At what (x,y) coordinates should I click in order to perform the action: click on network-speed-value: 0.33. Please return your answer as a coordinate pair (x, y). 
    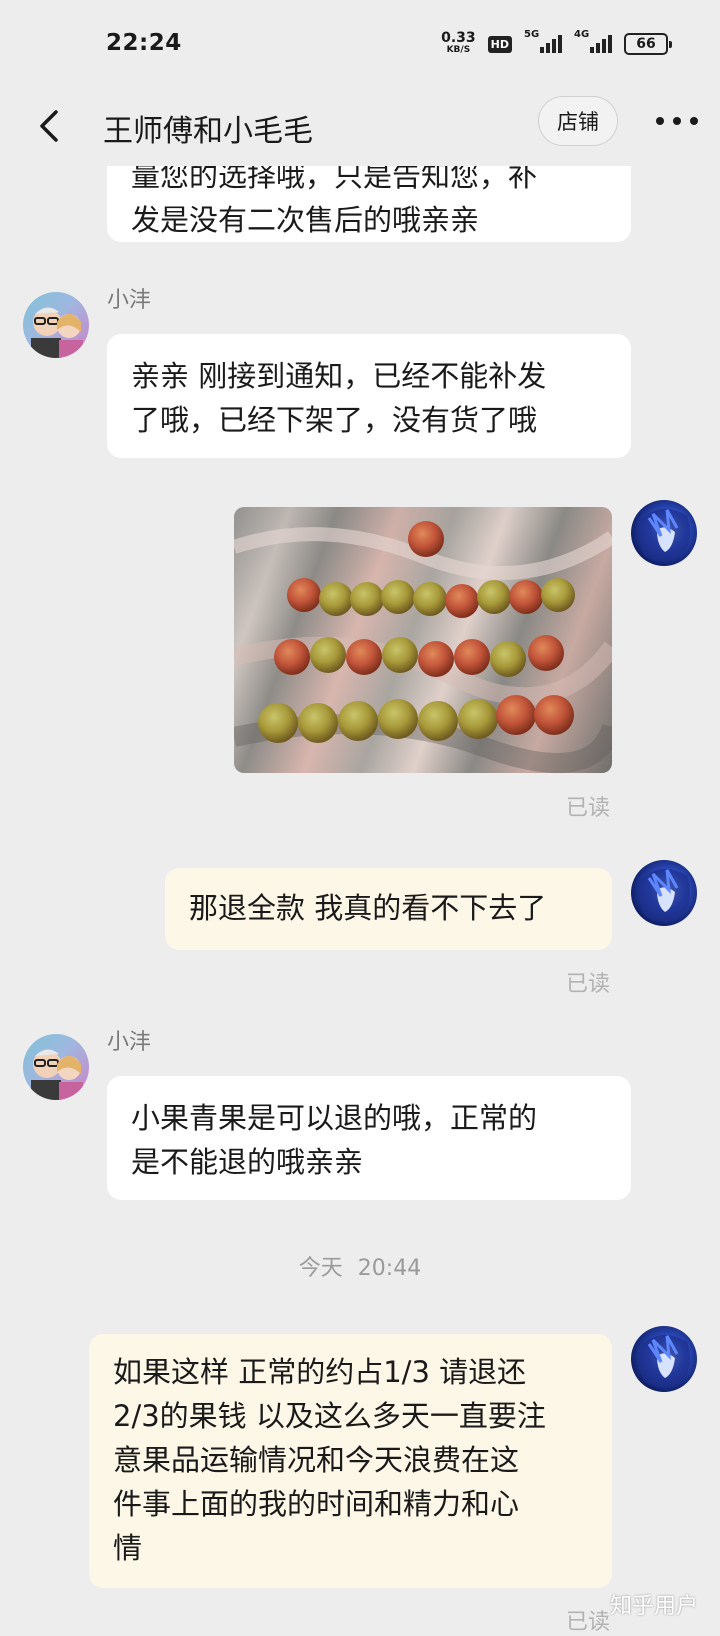
    Looking at the image, I should click on (458, 38).